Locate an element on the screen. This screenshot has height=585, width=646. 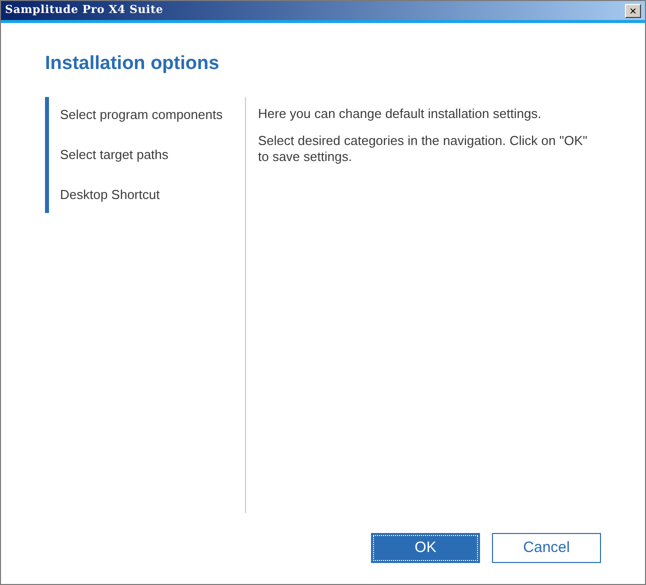
info-text: Select desired categories in the navigation. Click on "OK" to save settings. is located at coordinates (423, 149).